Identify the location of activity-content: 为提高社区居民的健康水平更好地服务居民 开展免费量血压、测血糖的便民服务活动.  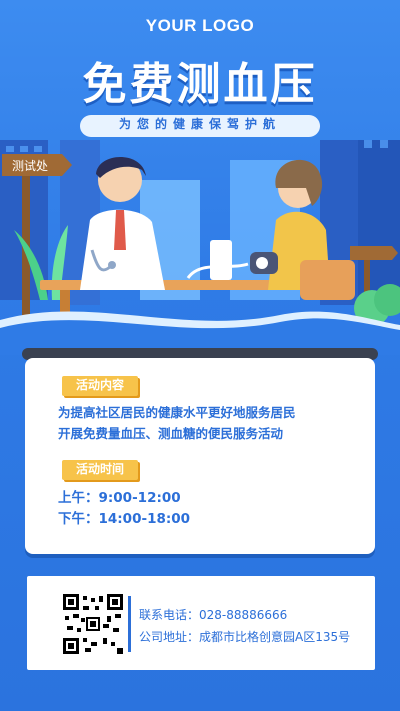
(177, 423).